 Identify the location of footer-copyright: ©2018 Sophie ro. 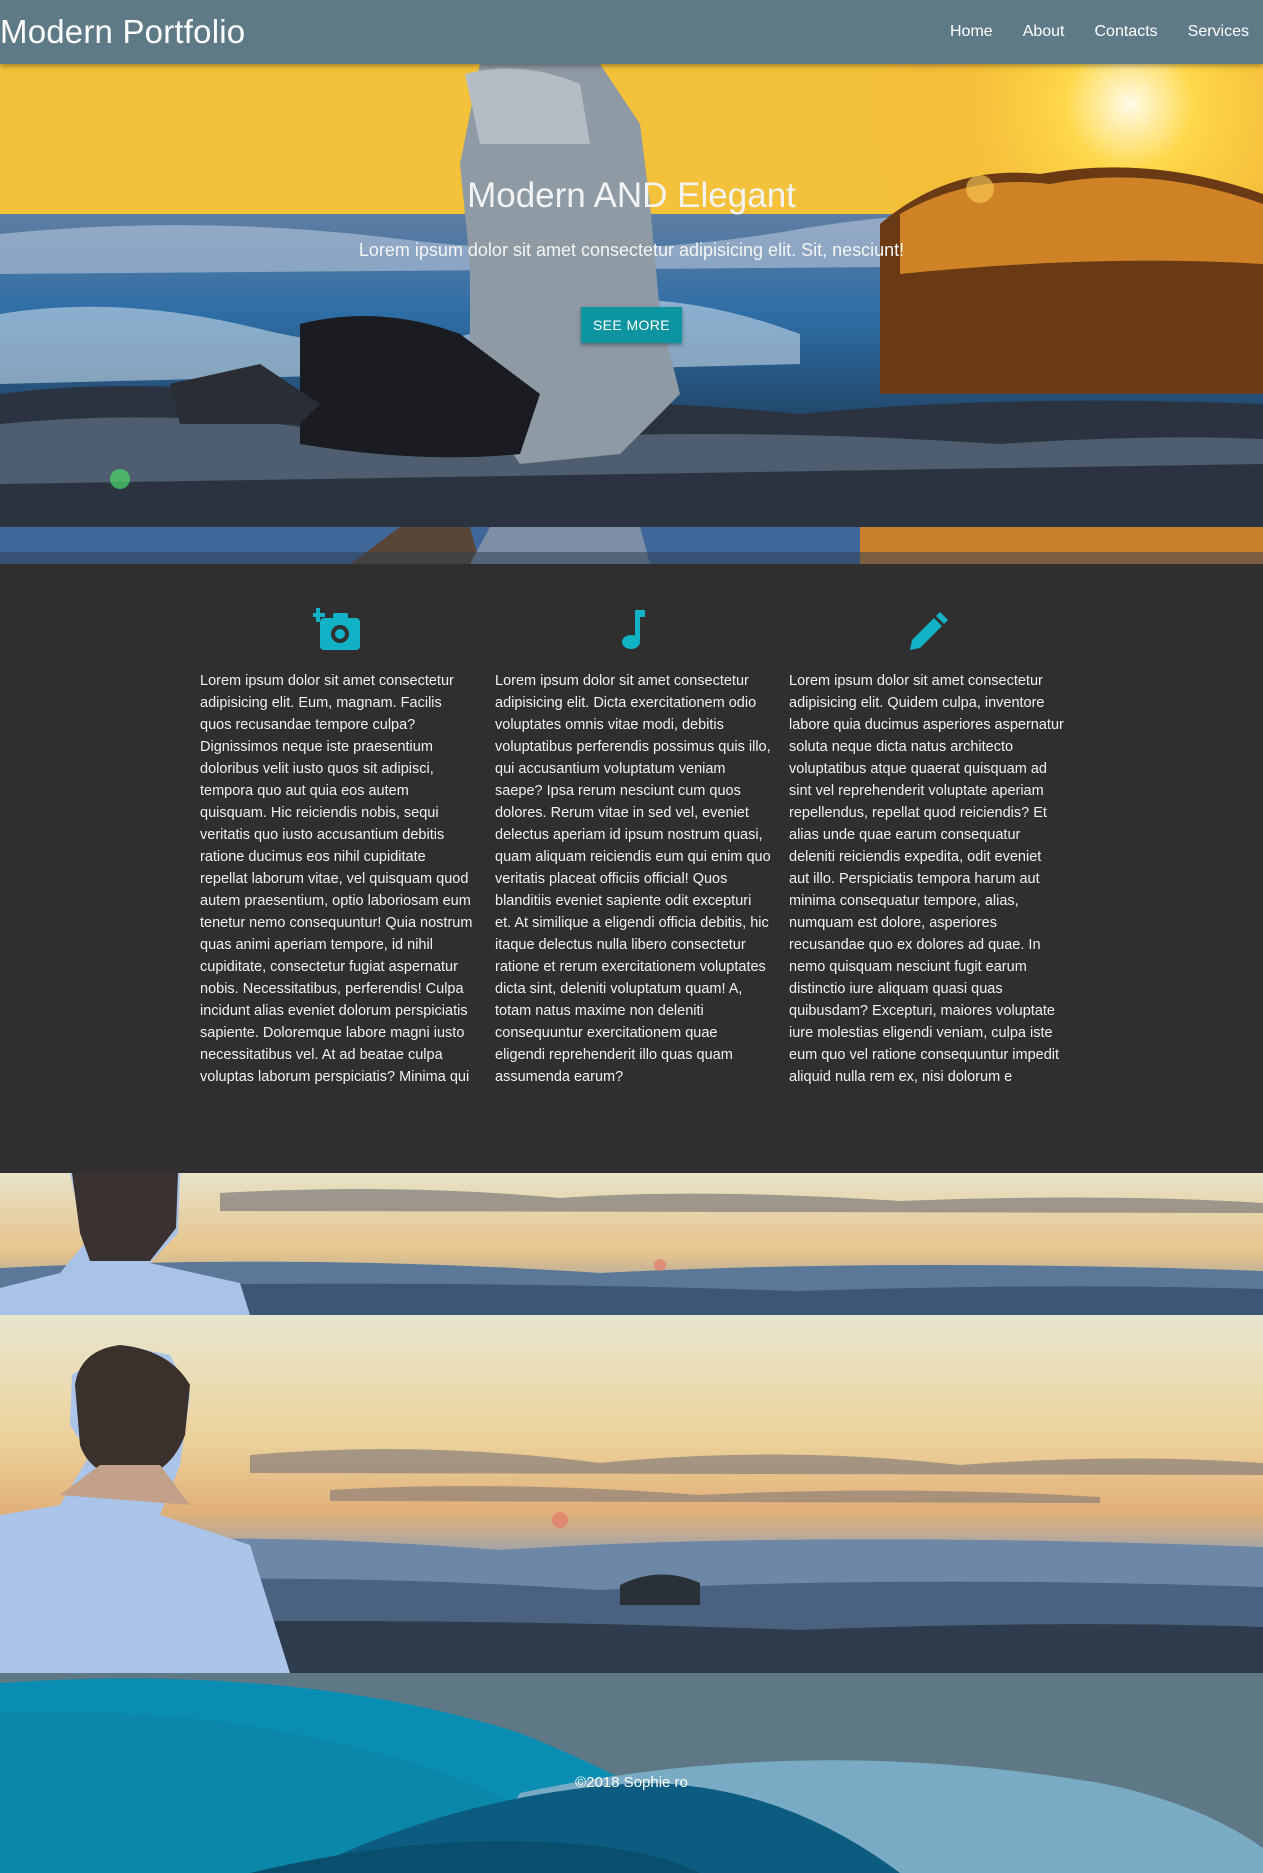
(631, 1782).